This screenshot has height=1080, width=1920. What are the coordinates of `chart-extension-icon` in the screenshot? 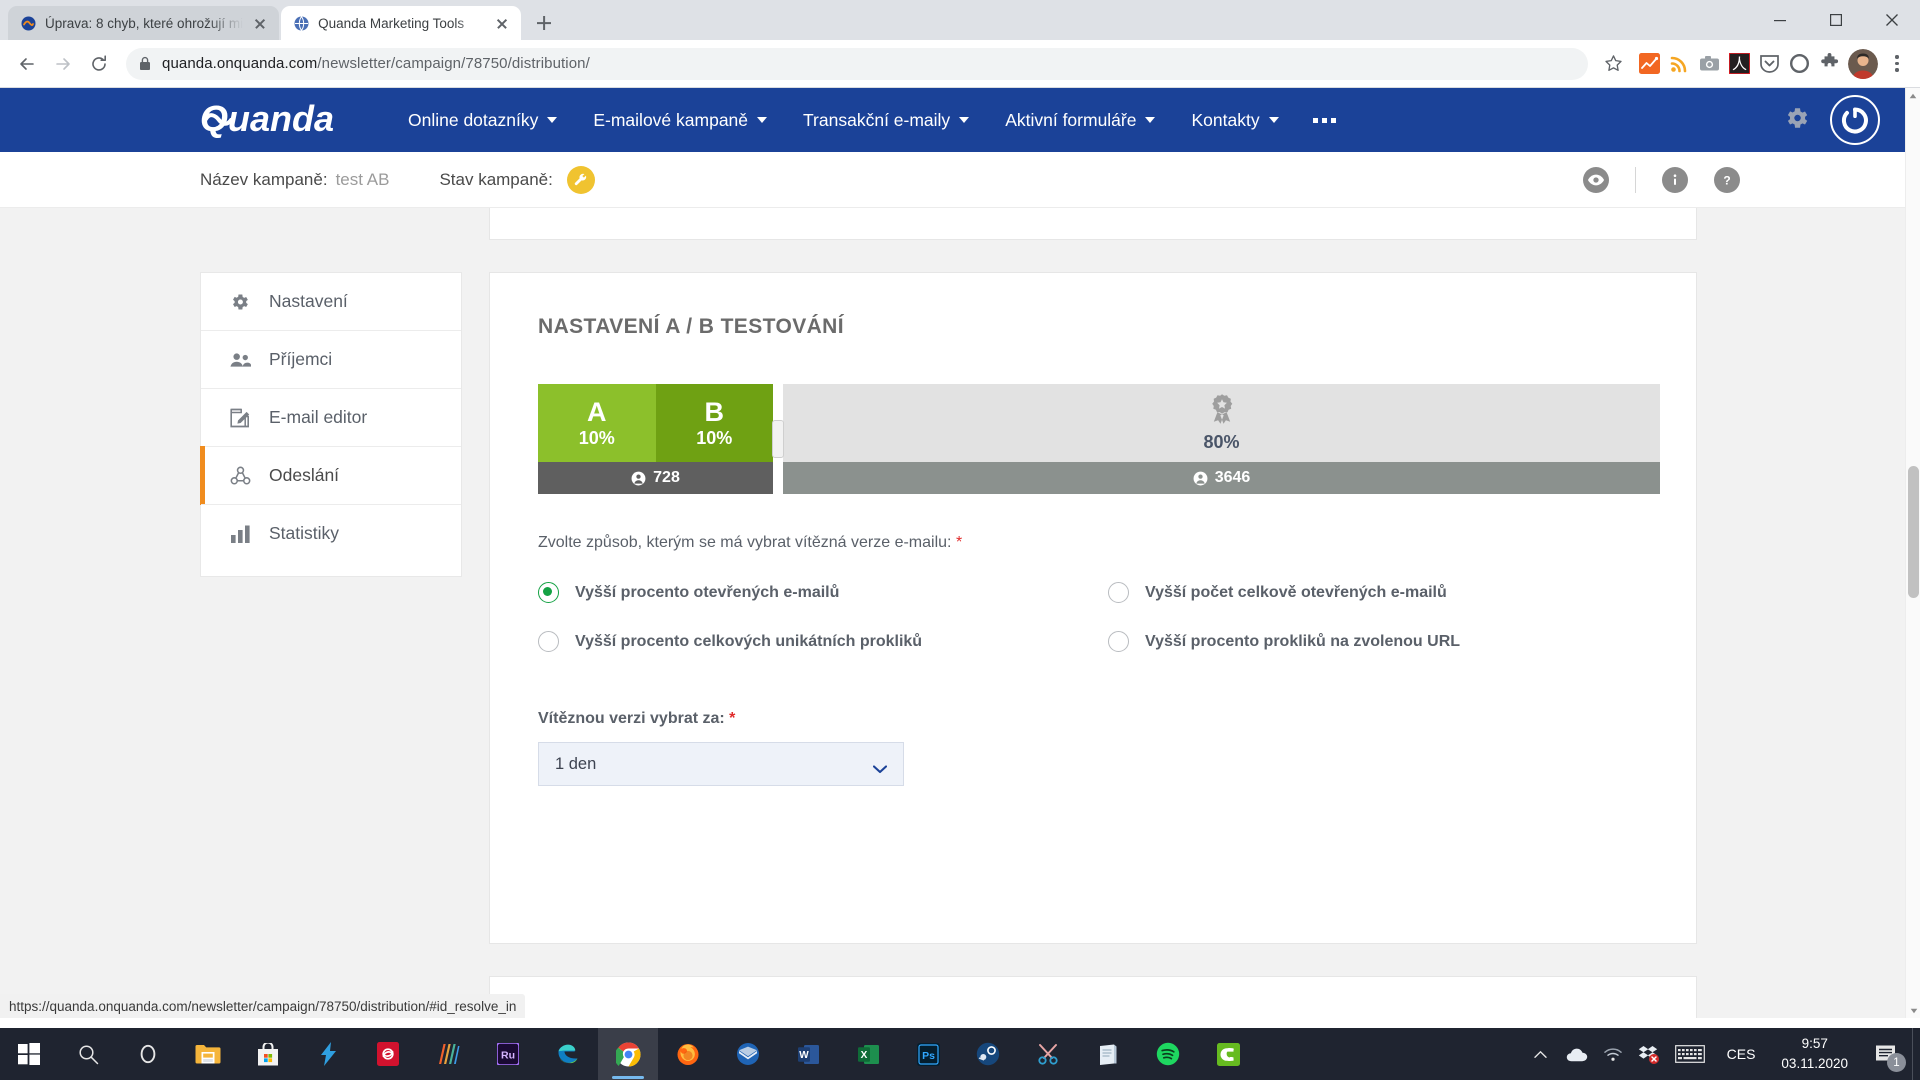 It's located at (1649, 64).